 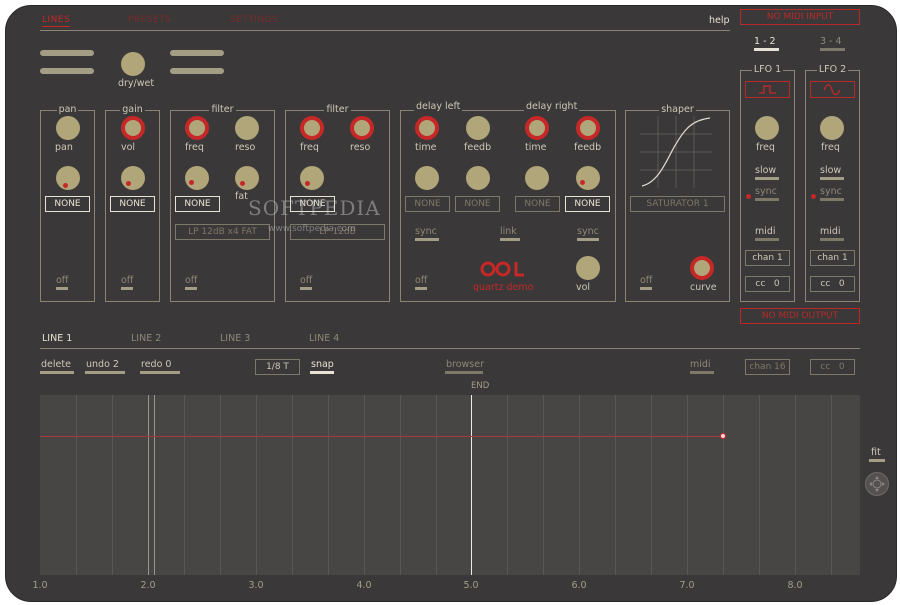 What do you see at coordinates (767, 199) in the screenshot?
I see `lfo1-sync-toggle` at bounding box center [767, 199].